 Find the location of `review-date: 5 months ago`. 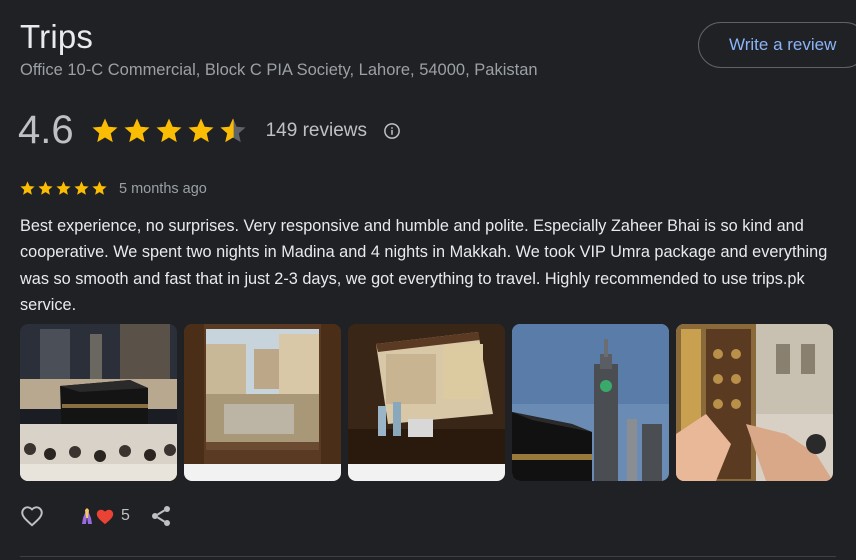

review-date: 5 months ago is located at coordinates (163, 188).